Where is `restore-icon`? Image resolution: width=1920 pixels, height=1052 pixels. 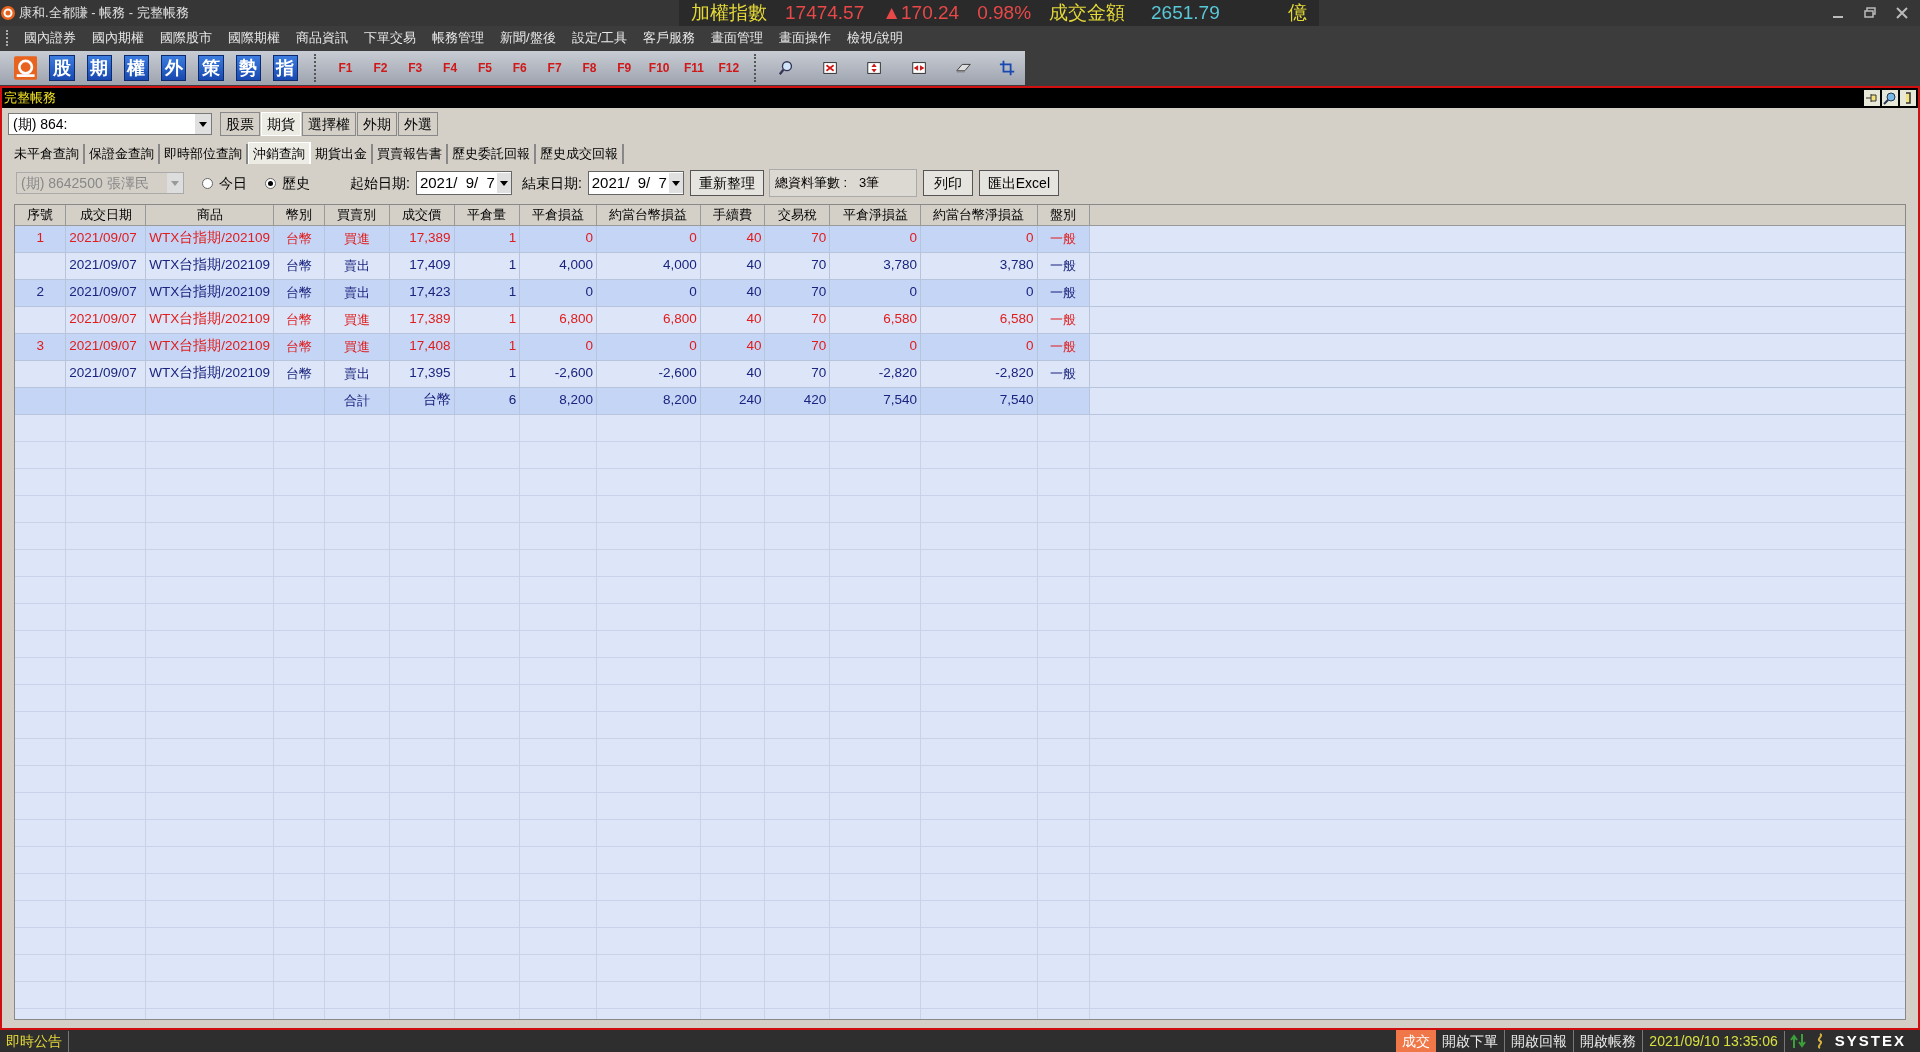
restore-icon is located at coordinates (1870, 13).